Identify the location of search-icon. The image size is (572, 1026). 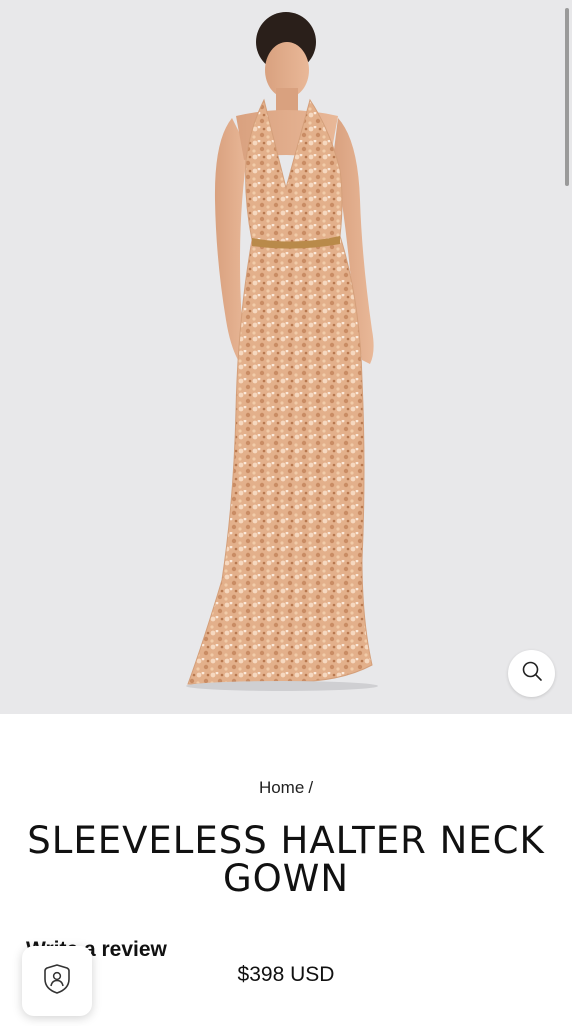
(532, 673).